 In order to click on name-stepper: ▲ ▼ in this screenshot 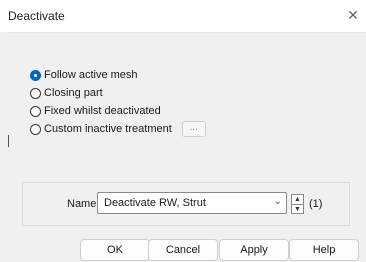, I will do `click(297, 204)`.